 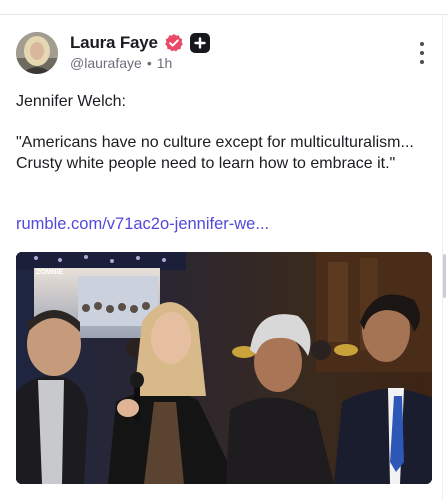 What do you see at coordinates (224, 14) in the screenshot?
I see `top-divider` at bounding box center [224, 14].